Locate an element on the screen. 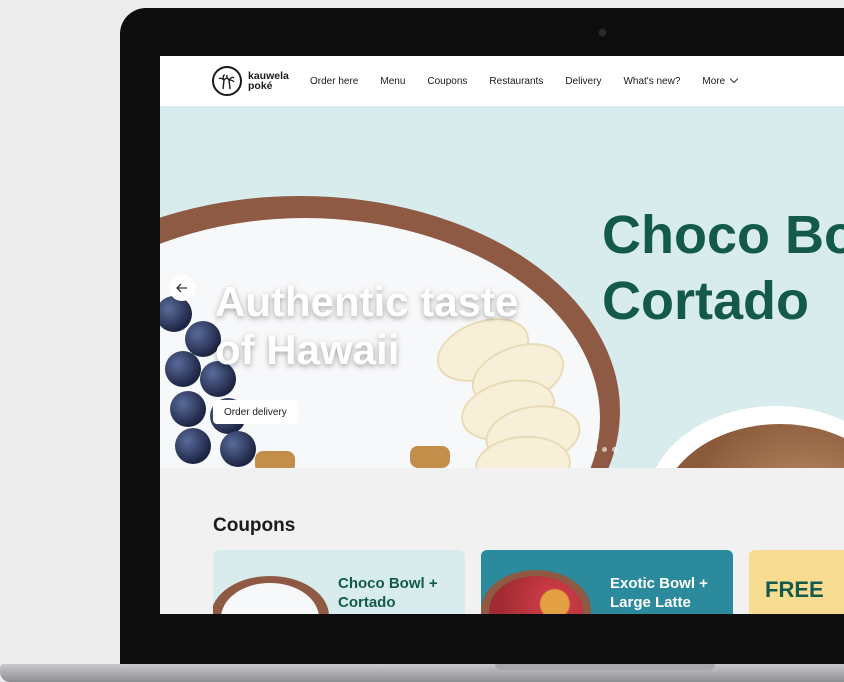  order-delivery-button: Order delivery is located at coordinates (255, 412).